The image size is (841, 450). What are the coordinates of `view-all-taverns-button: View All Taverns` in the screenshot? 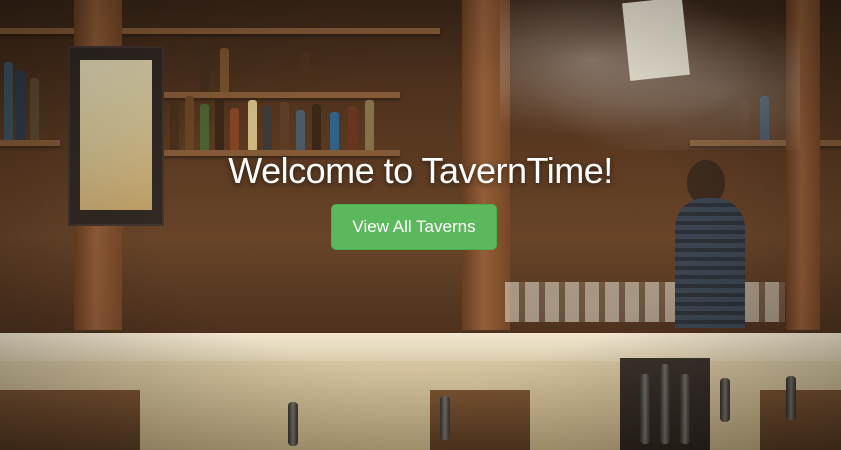 It's located at (414, 227).